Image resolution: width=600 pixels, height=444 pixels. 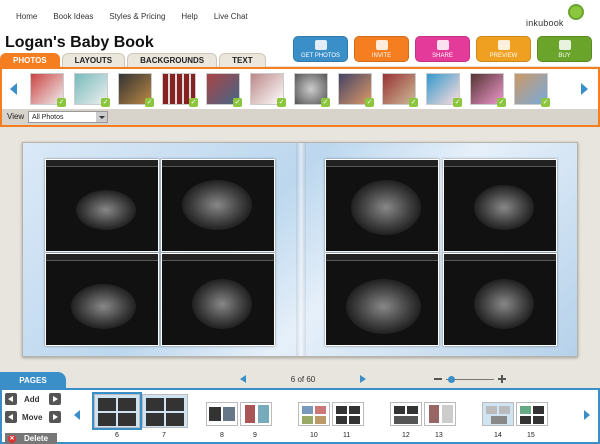 What do you see at coordinates (564, 56) in the screenshot?
I see `buy-label: BUY` at bounding box center [564, 56].